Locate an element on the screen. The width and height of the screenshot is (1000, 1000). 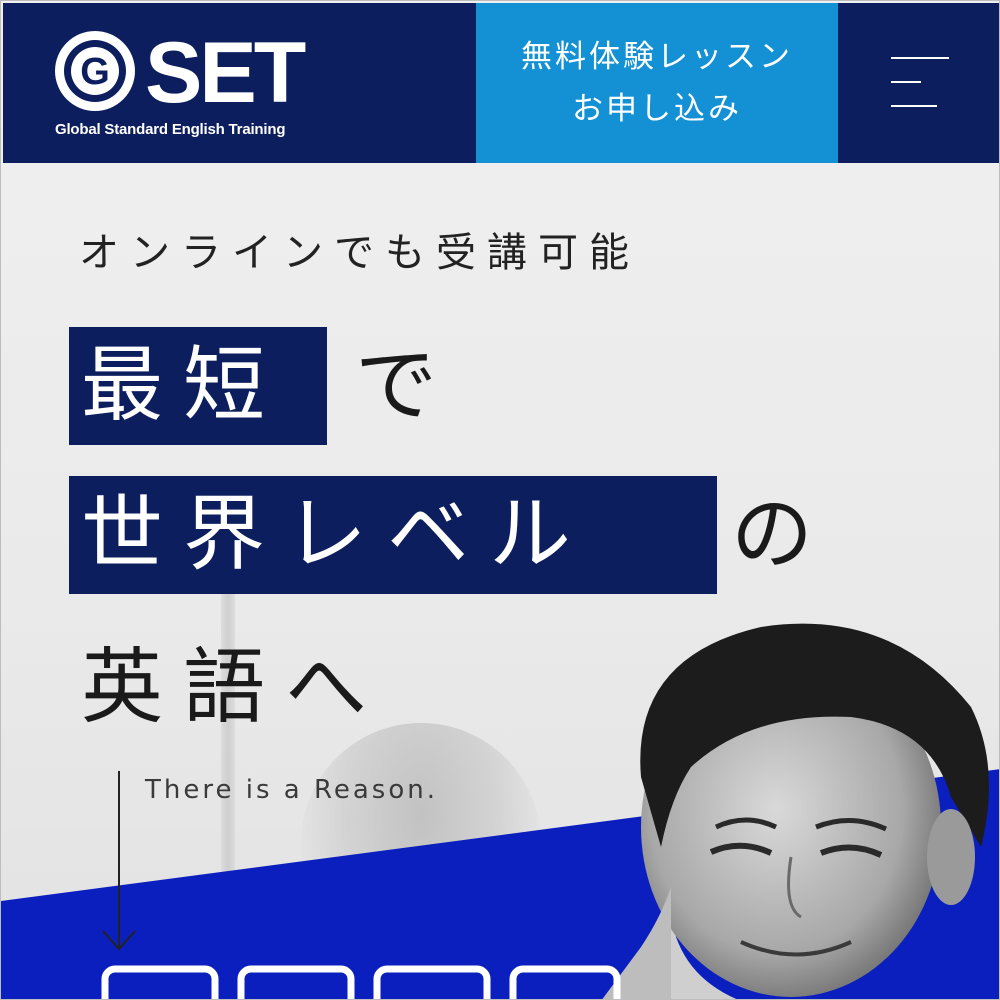
instructor-photo is located at coordinates (795, 811).